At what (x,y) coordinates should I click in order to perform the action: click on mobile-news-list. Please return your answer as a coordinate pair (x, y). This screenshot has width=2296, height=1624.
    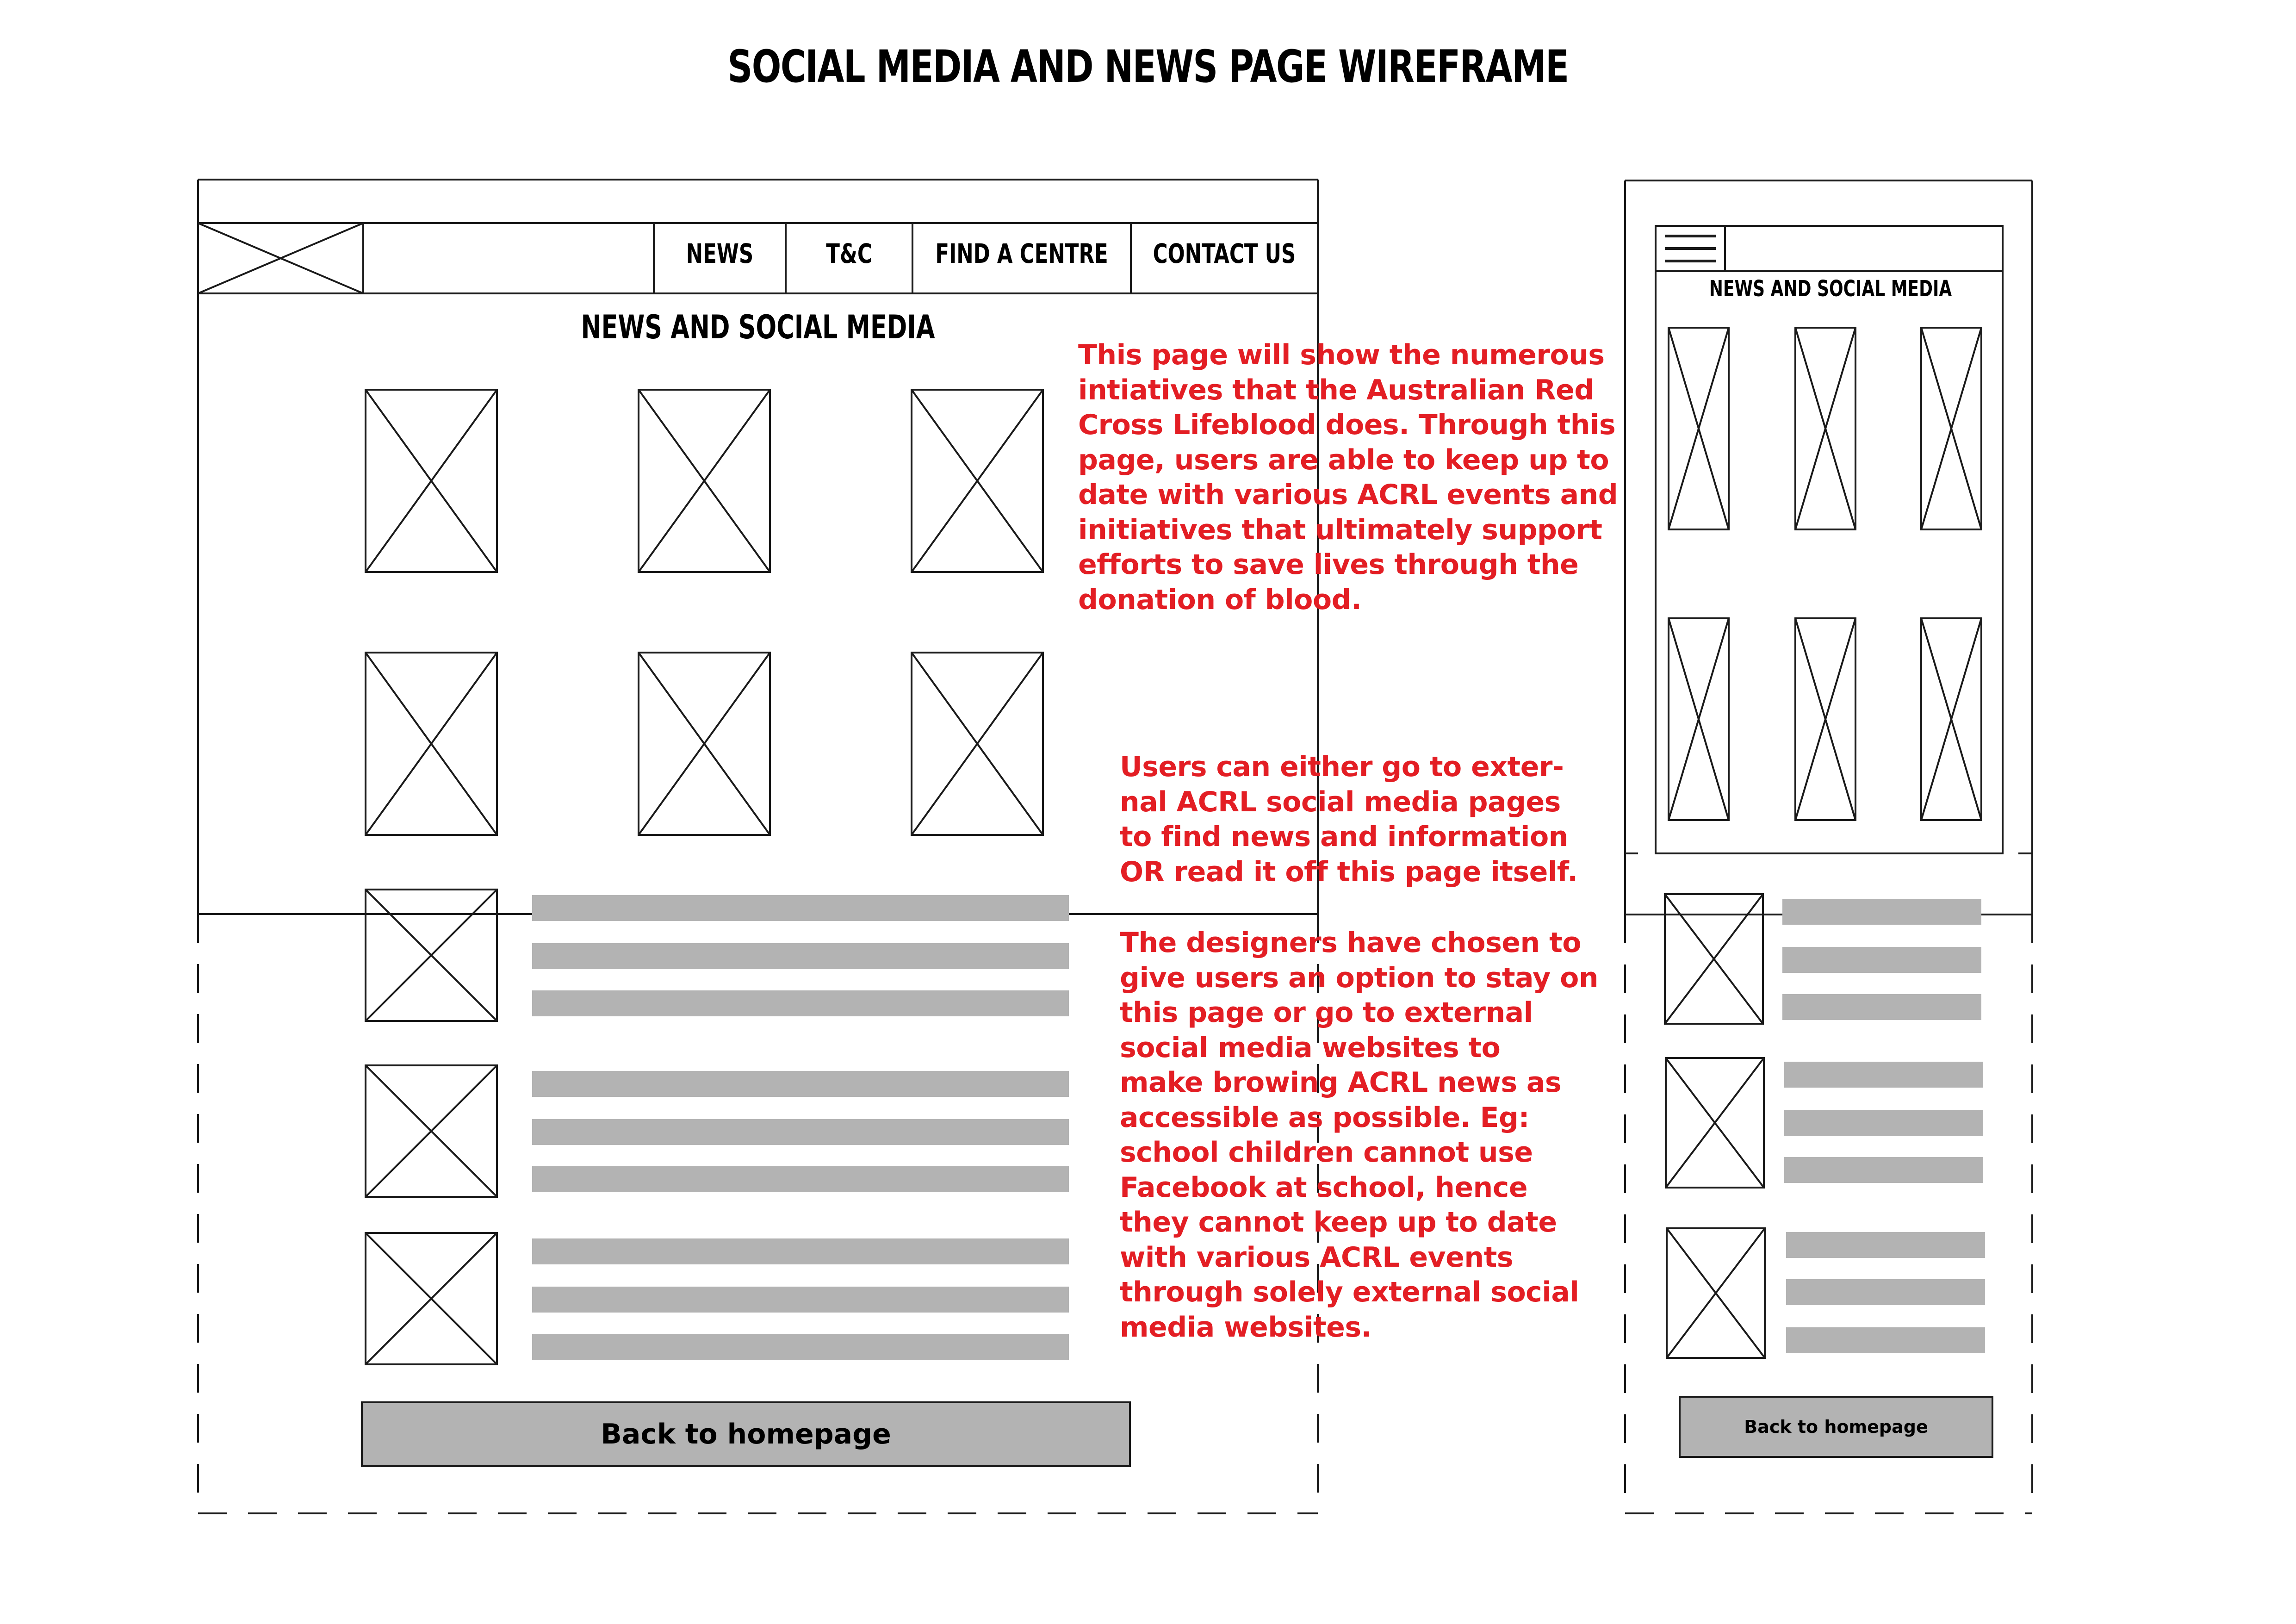
    Looking at the image, I should click on (1825, 1126).